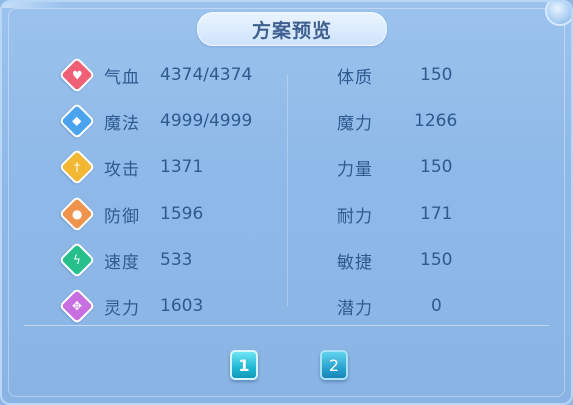  I want to click on armor-icon: ●, so click(77, 214).